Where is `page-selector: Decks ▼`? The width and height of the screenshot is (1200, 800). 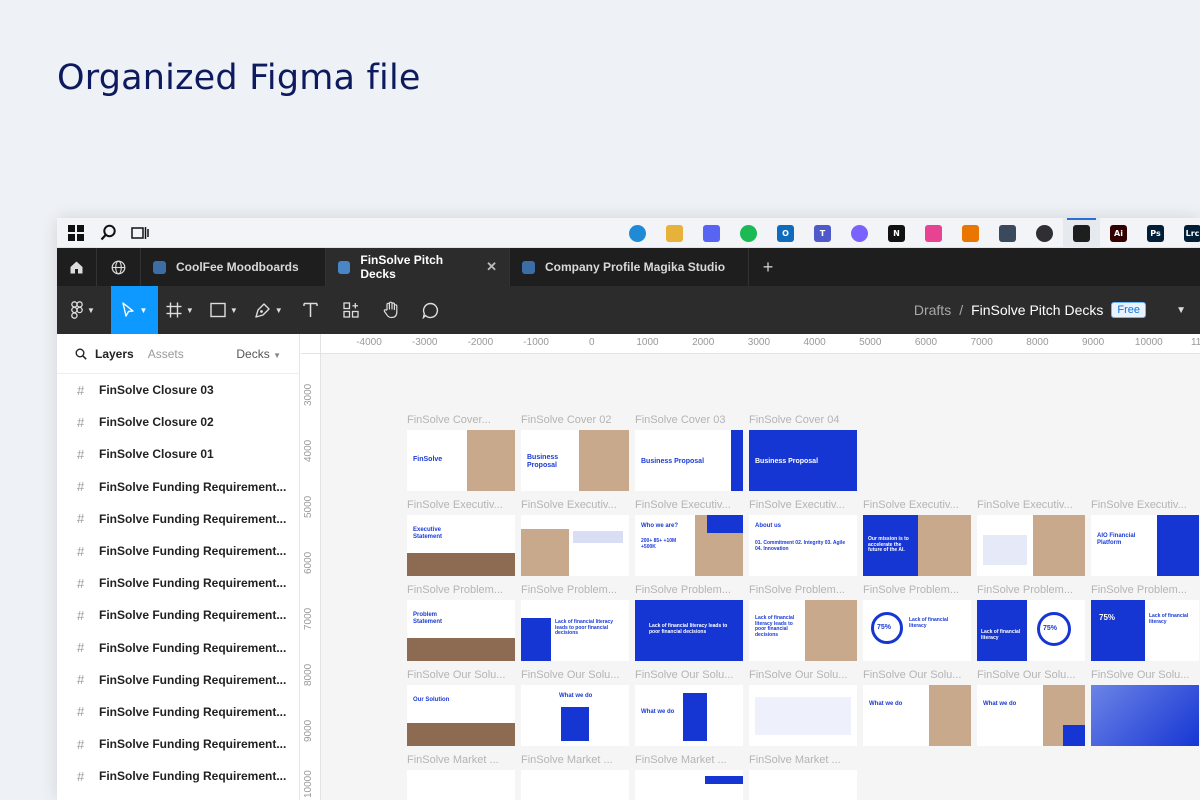
page-selector: Decks ▼ is located at coordinates (258, 354).